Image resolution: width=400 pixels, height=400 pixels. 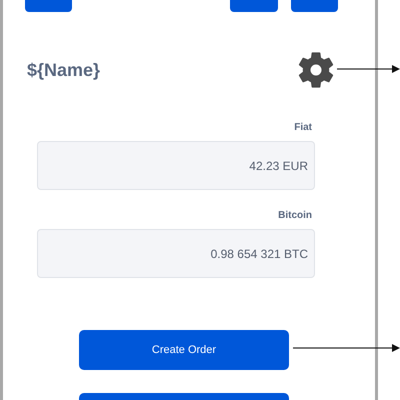 I want to click on name-title: ${Name}, so click(x=63, y=70).